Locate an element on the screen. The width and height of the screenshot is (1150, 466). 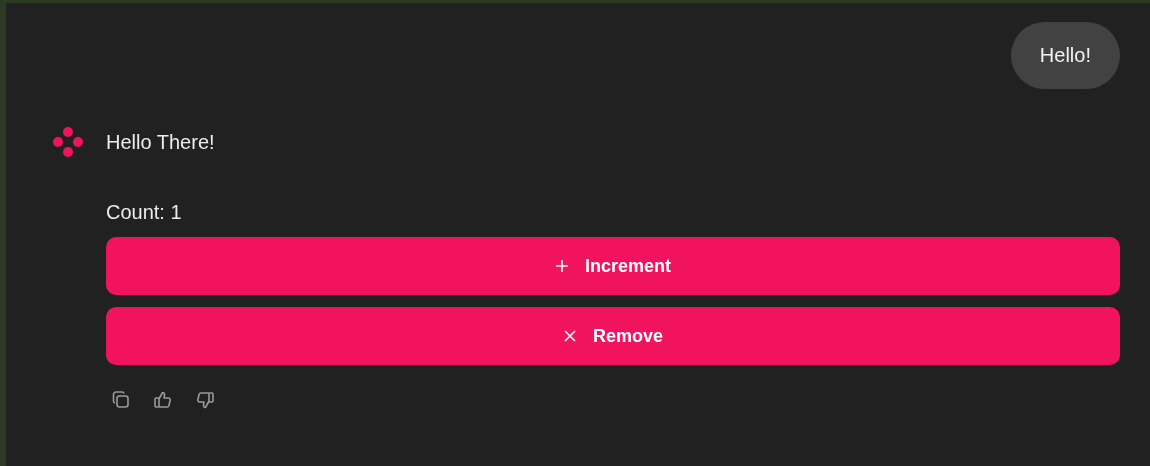
plus-icon is located at coordinates (562, 266).